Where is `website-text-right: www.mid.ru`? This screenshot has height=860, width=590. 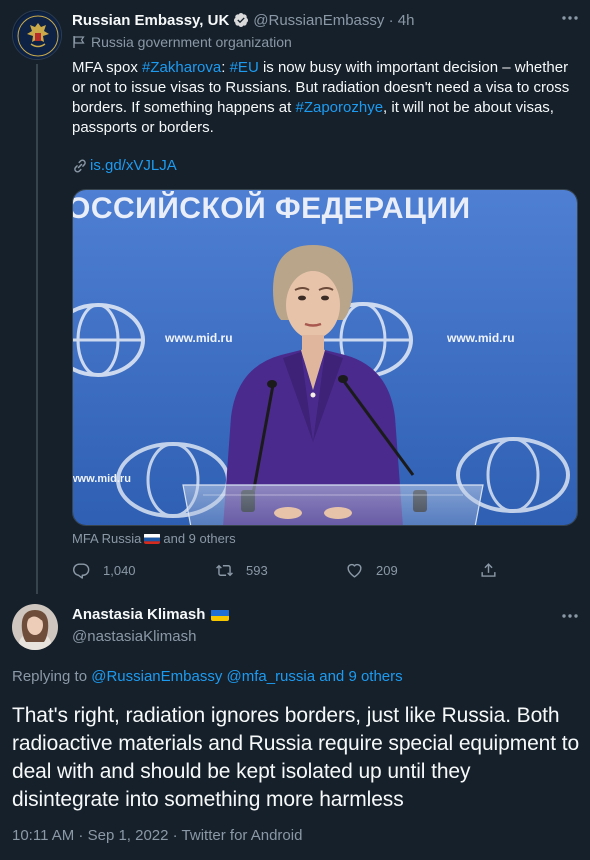 website-text-right: www.mid.ru is located at coordinates (480, 338).